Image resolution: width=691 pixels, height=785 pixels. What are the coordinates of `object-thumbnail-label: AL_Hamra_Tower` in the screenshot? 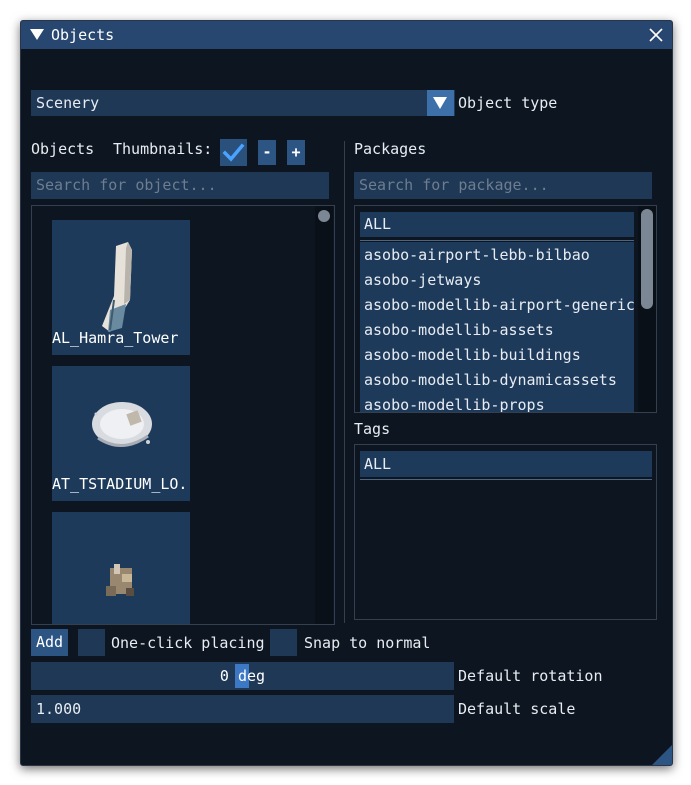 It's located at (115, 338).